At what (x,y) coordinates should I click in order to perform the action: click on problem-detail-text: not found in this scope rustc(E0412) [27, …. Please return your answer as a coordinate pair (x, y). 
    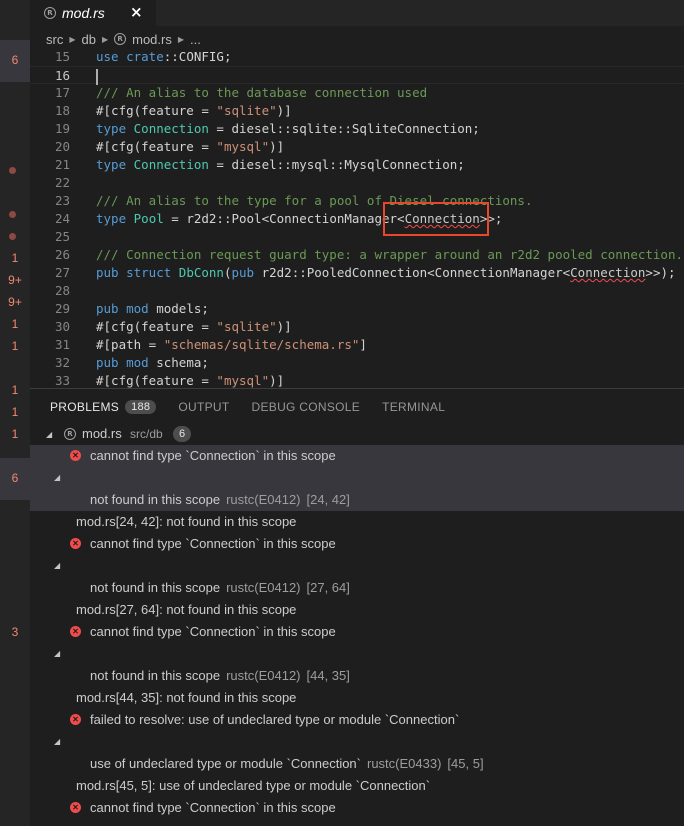
    Looking at the image, I should click on (220, 588).